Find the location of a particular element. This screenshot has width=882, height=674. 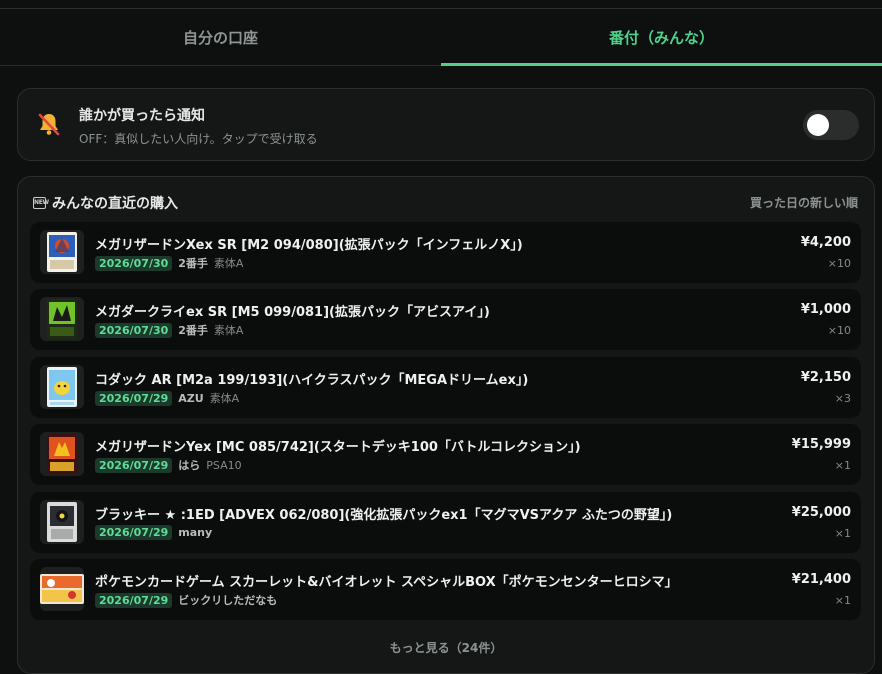

item-quantity: ×3 is located at coordinates (842, 398).